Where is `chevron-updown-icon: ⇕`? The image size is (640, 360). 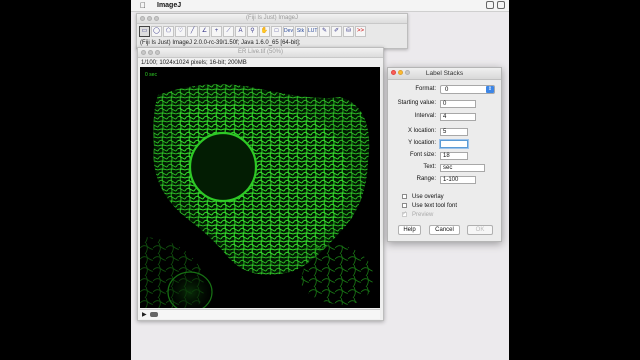 chevron-updown-icon: ⇕ is located at coordinates (490, 89).